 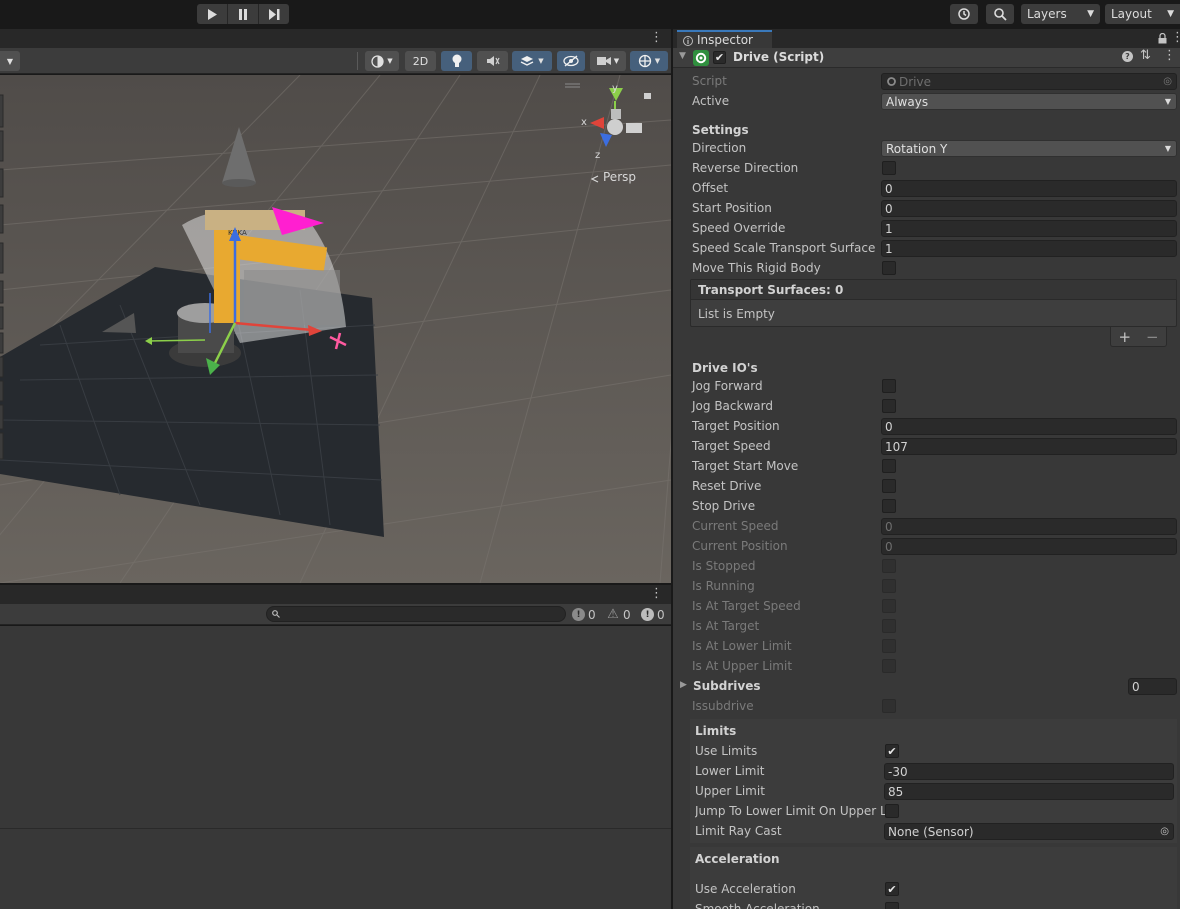 I want to click on draw-mode-button: ▼, so click(x=382, y=61).